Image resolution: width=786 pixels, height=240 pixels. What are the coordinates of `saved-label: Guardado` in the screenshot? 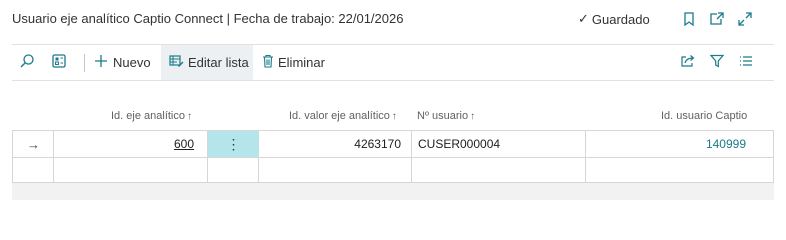 It's located at (620, 19).